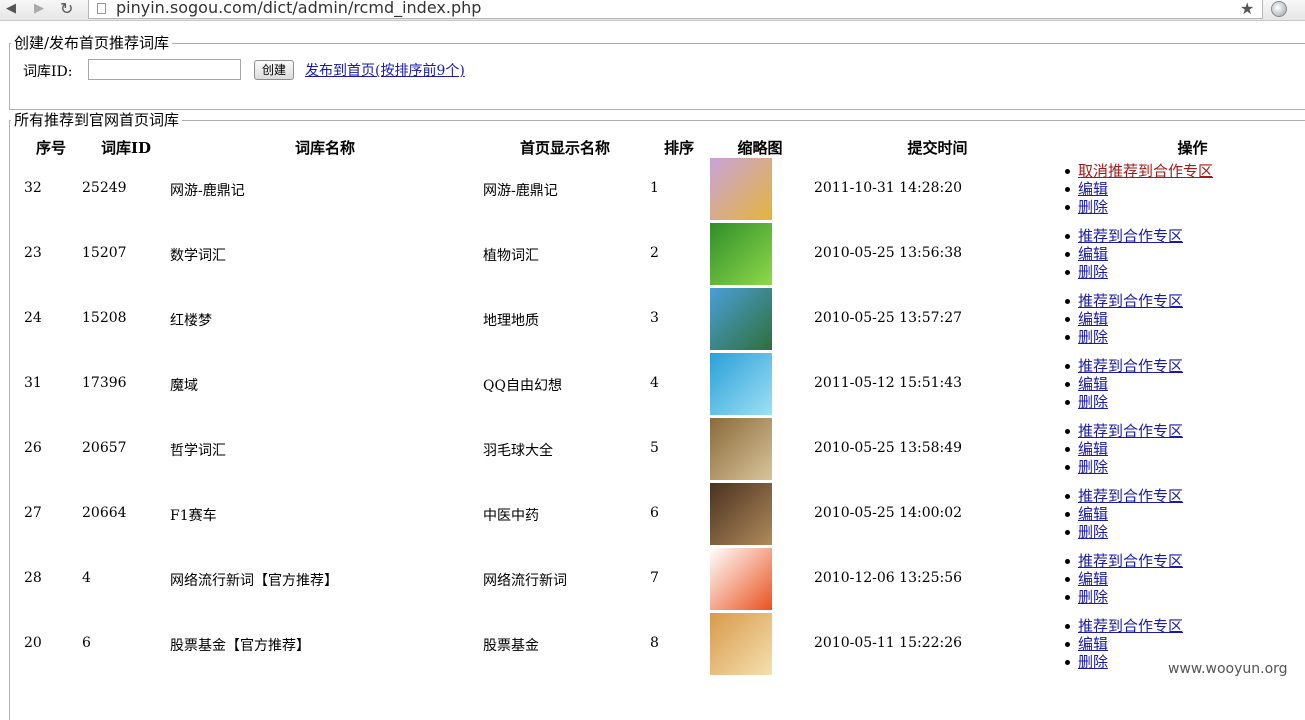  Describe the element at coordinates (1192, 148) in the screenshot. I see `header-operations: 操作` at that location.